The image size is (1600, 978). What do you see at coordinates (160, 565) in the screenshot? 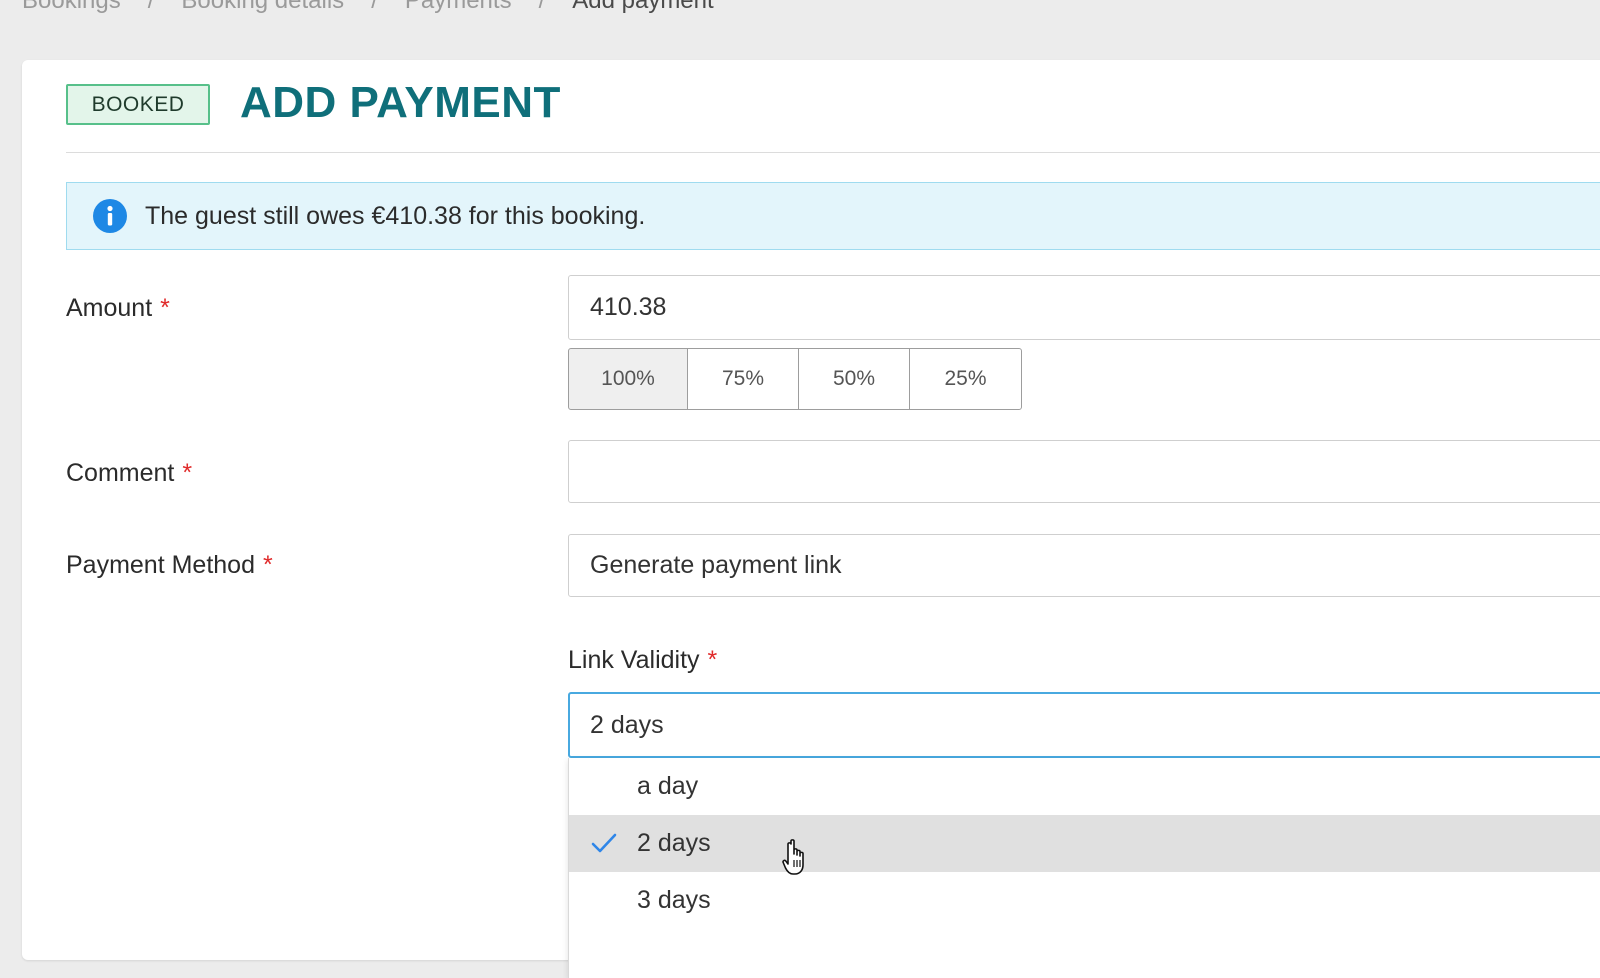
I see `payment-method-label-text: Payment Method` at bounding box center [160, 565].